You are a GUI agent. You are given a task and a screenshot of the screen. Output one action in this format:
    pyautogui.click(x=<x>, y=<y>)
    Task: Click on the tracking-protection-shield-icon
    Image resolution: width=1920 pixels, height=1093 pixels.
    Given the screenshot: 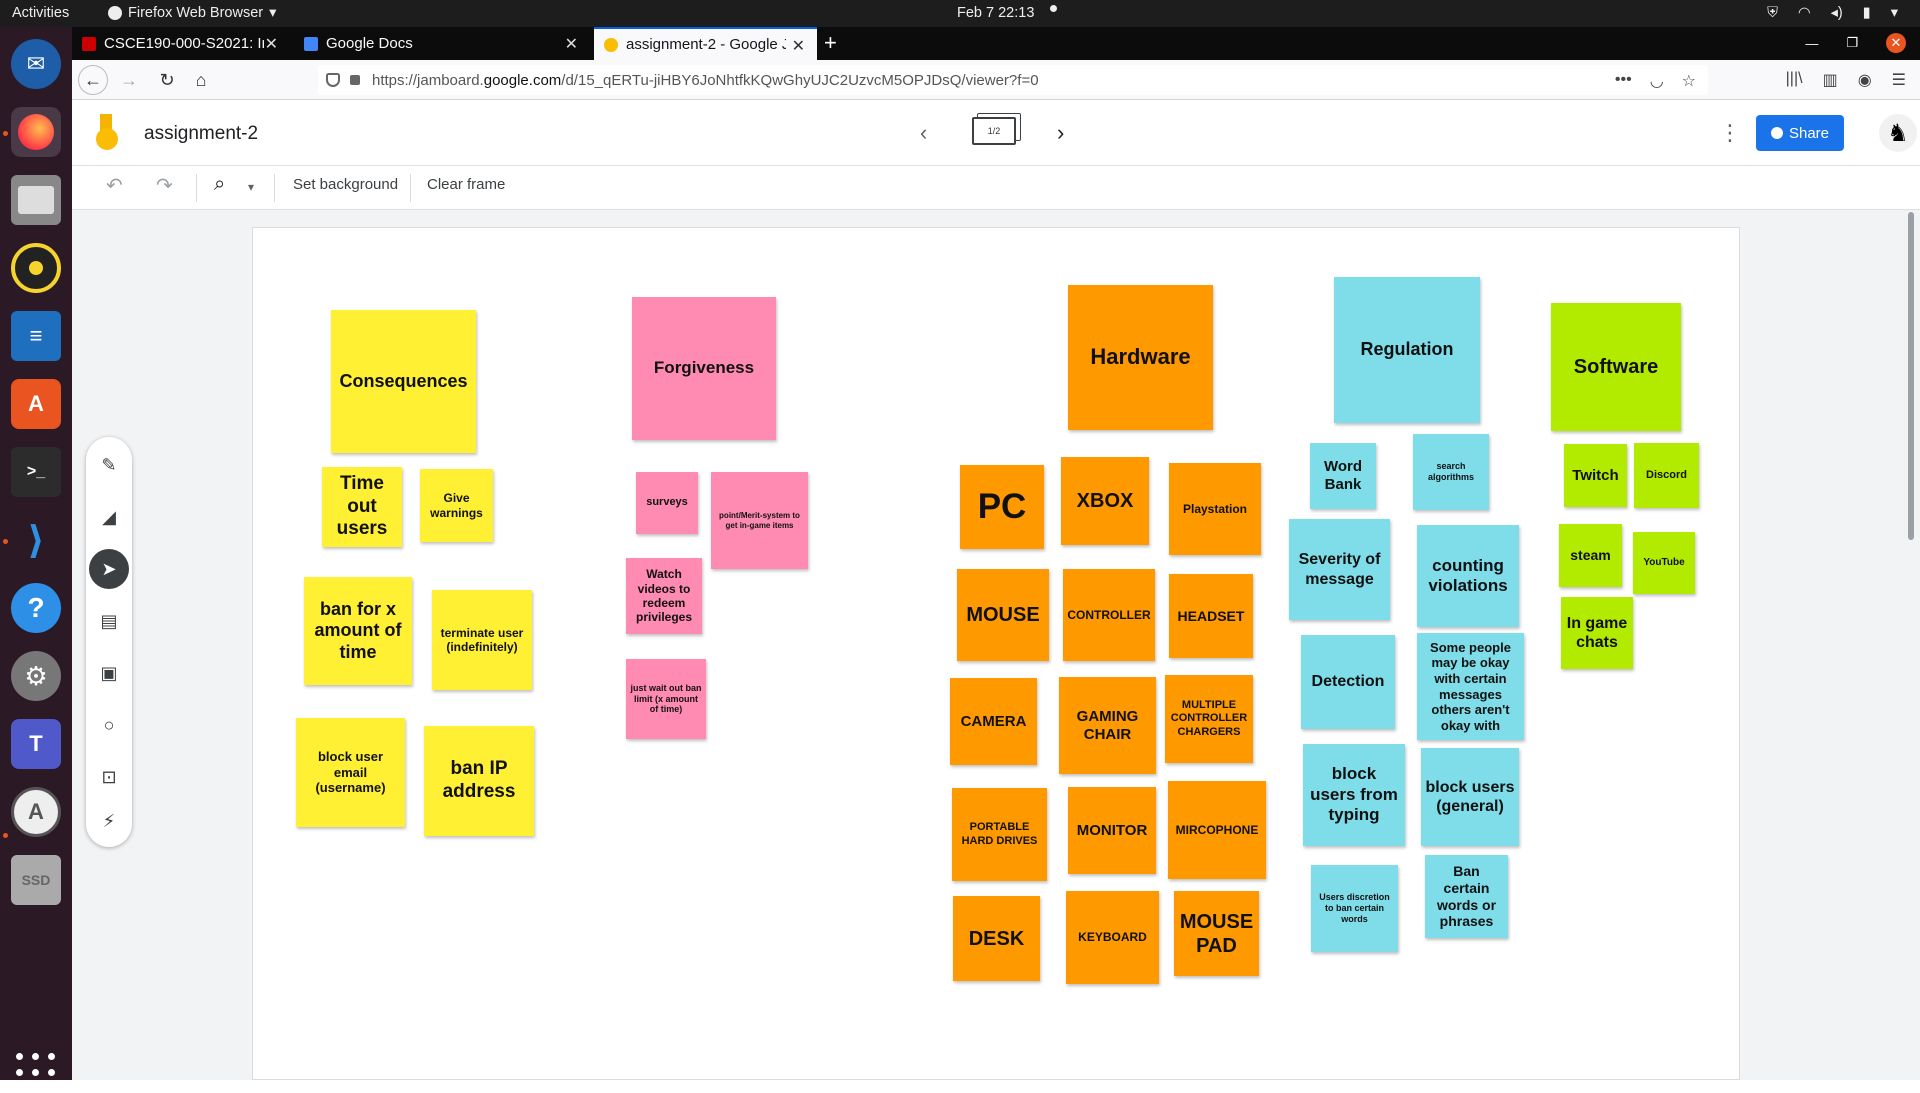 What is the action you would take?
    pyautogui.click(x=333, y=80)
    